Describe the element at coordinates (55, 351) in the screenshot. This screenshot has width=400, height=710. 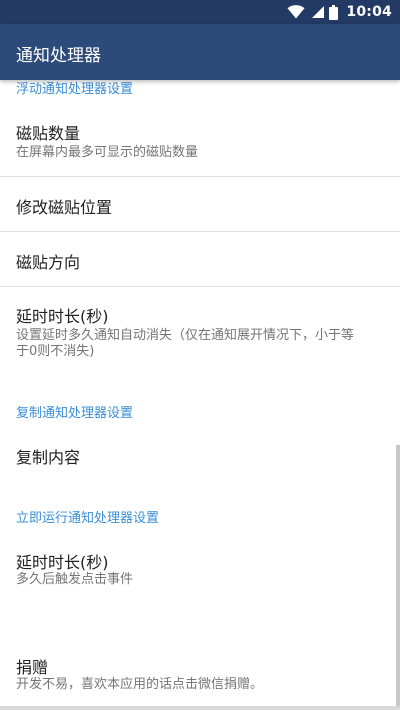
I see `pref-summary-line2: 于0则不消失)` at that location.